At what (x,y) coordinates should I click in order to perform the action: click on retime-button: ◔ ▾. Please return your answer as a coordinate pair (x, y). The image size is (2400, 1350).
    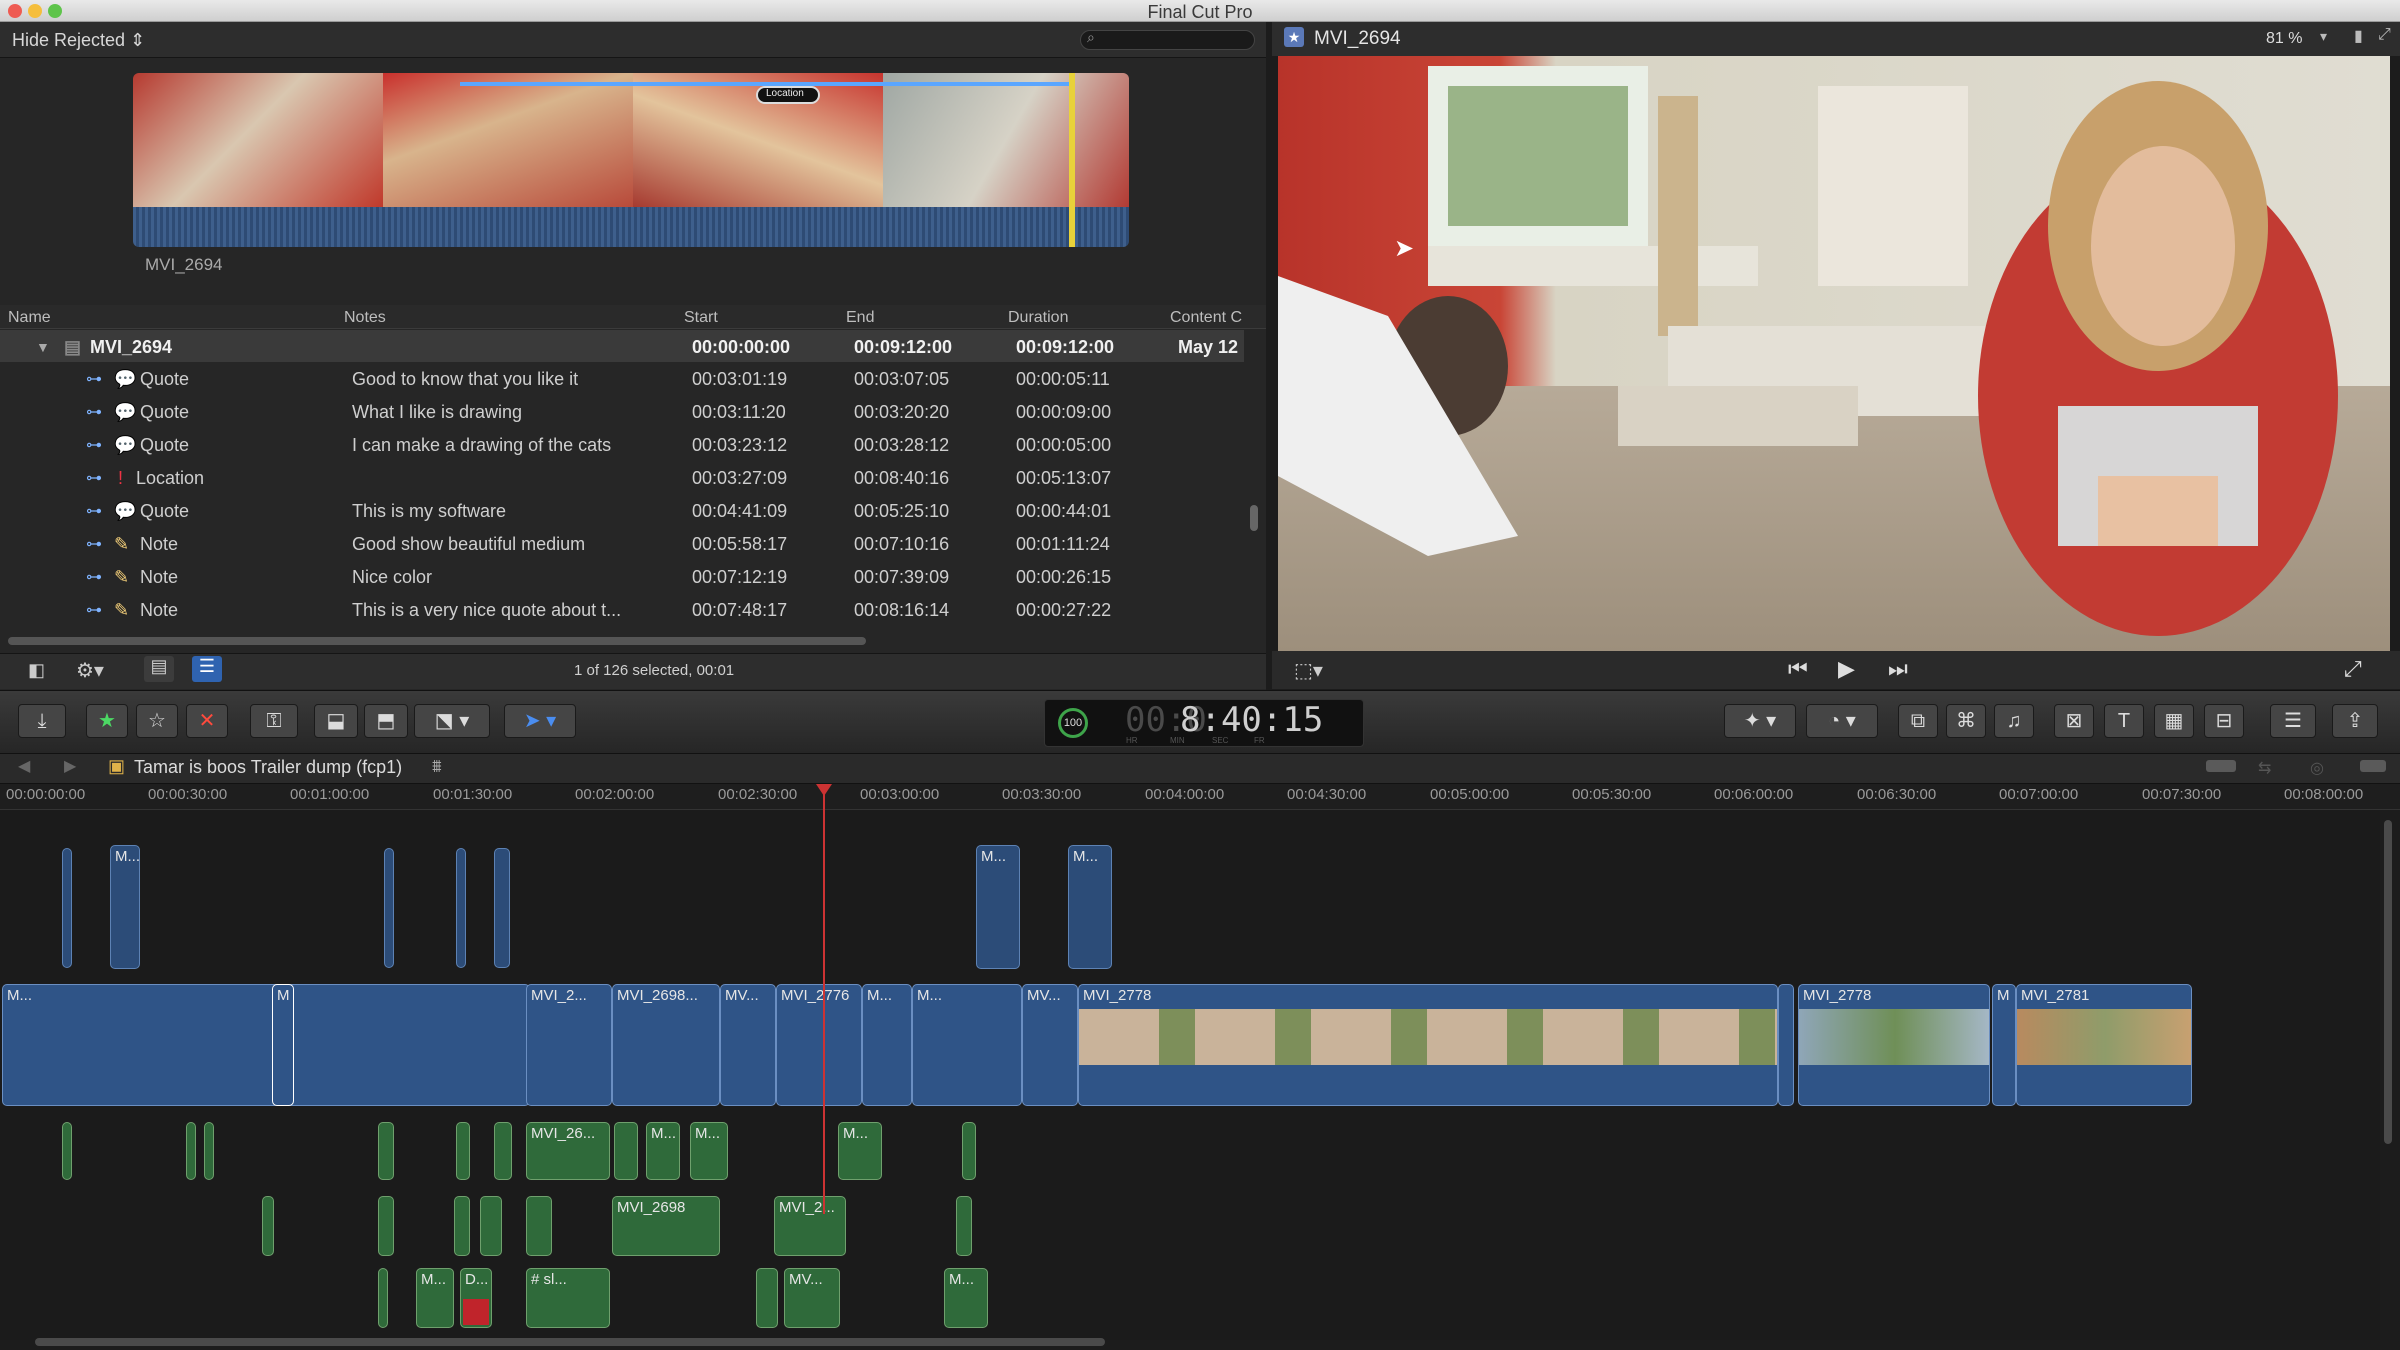
    Looking at the image, I should click on (1842, 721).